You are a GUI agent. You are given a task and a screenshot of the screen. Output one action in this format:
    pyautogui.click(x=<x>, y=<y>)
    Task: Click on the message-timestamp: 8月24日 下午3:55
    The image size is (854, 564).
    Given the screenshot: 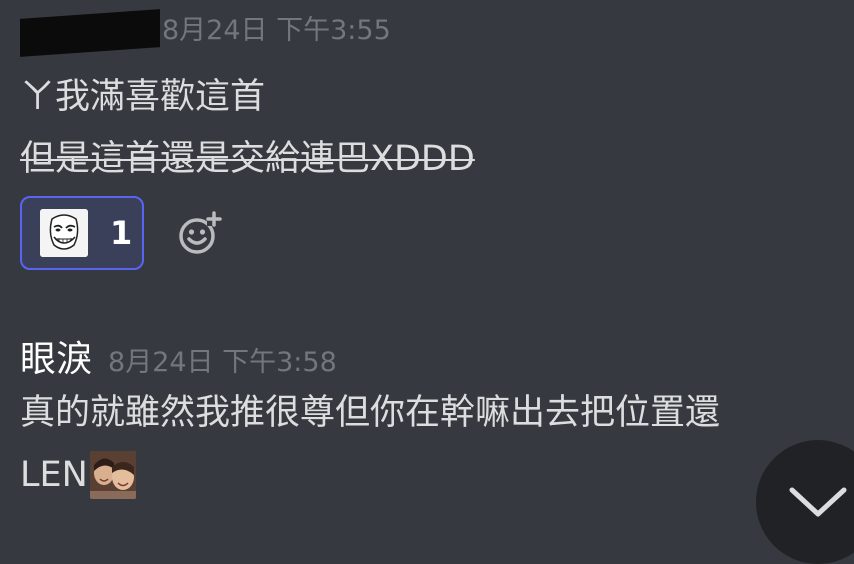 What is the action you would take?
    pyautogui.click(x=276, y=30)
    